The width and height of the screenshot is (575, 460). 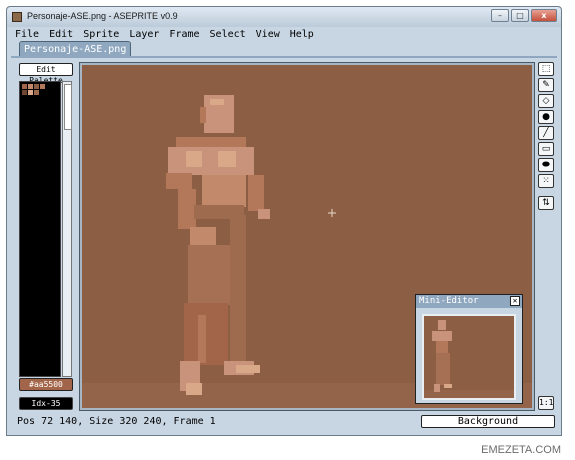 What do you see at coordinates (184, 34) in the screenshot?
I see `menu-frame: Frame` at bounding box center [184, 34].